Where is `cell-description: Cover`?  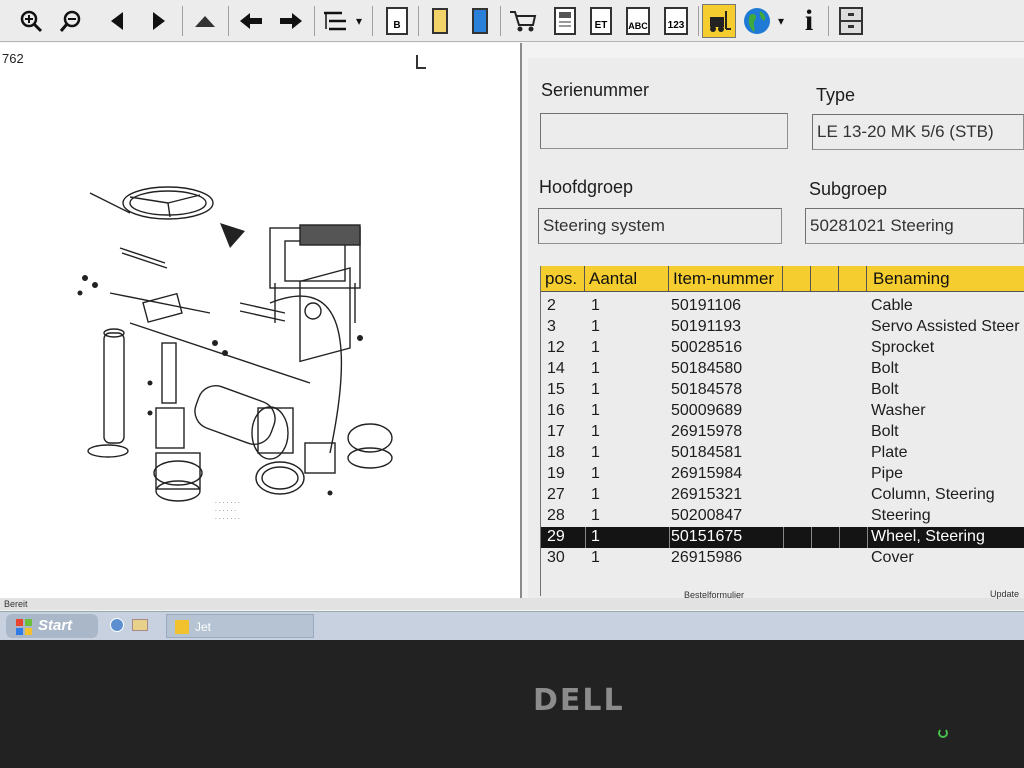
cell-description: Cover is located at coordinates (892, 557).